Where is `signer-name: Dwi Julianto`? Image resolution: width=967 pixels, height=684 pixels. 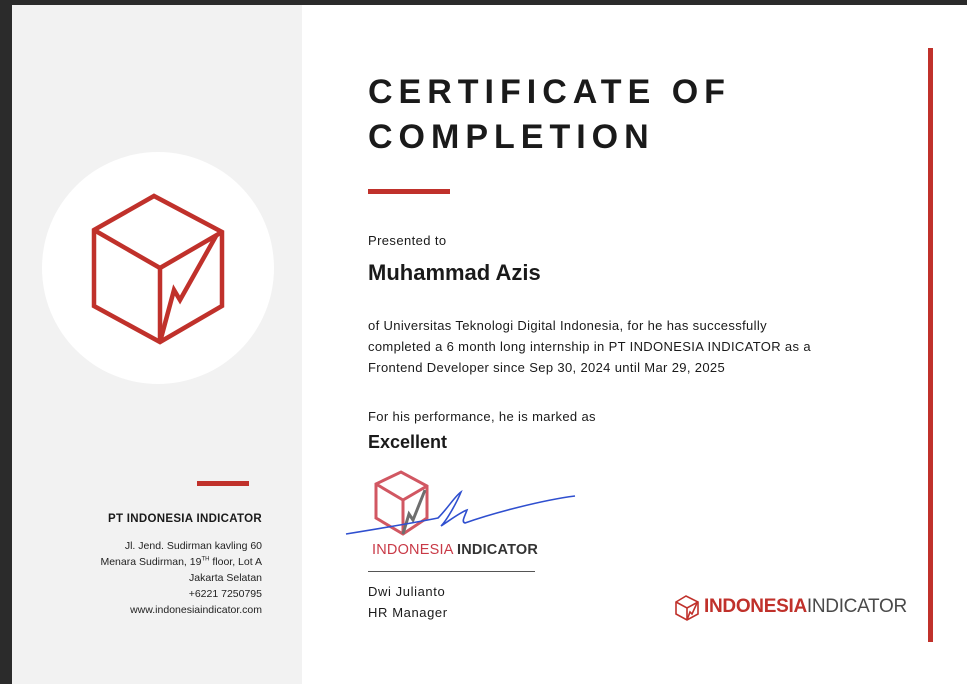
signer-name: Dwi Julianto is located at coordinates (407, 591).